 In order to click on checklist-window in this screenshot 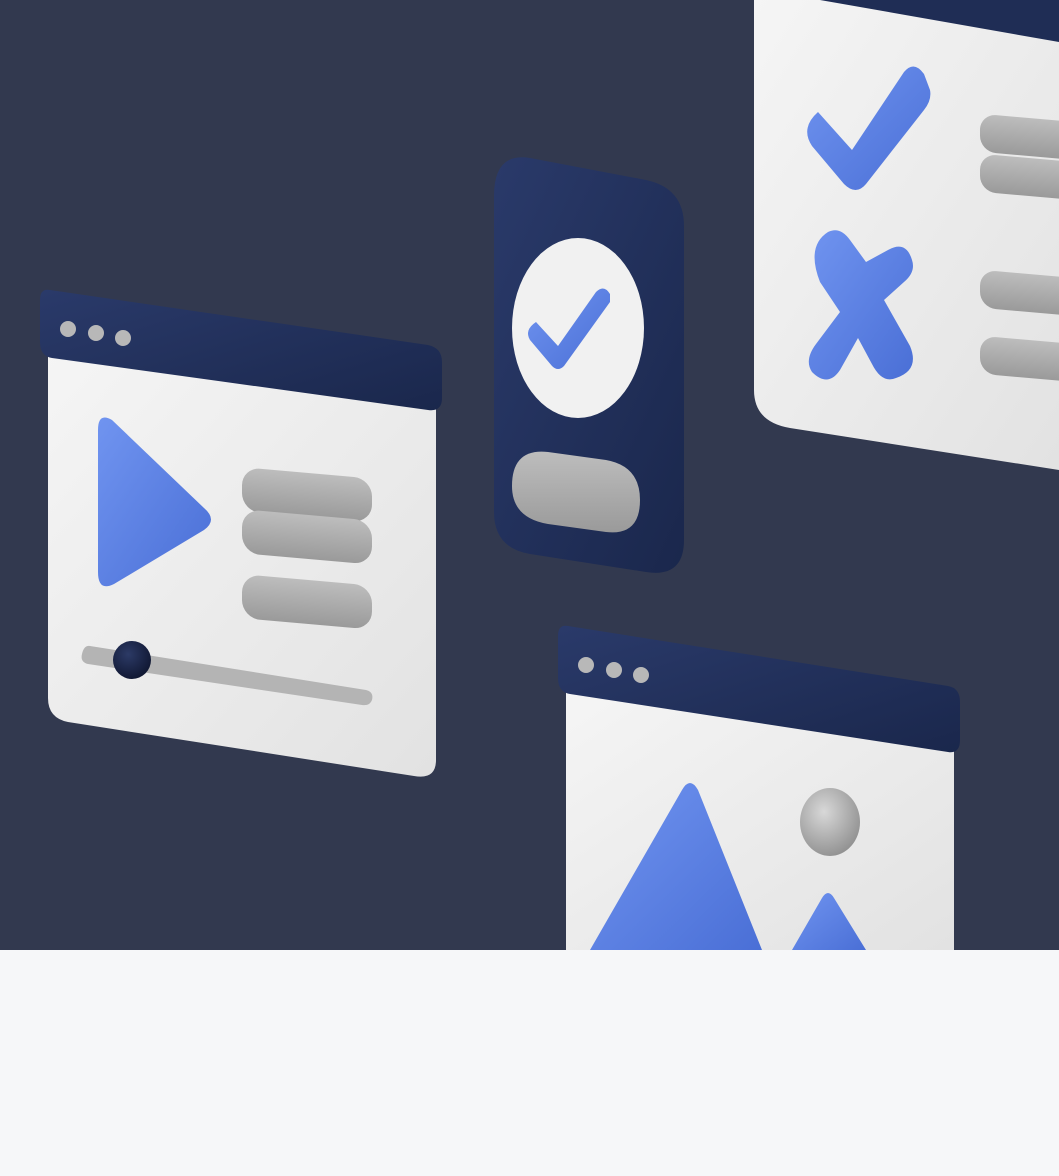, I will do `click(906, 235)`.